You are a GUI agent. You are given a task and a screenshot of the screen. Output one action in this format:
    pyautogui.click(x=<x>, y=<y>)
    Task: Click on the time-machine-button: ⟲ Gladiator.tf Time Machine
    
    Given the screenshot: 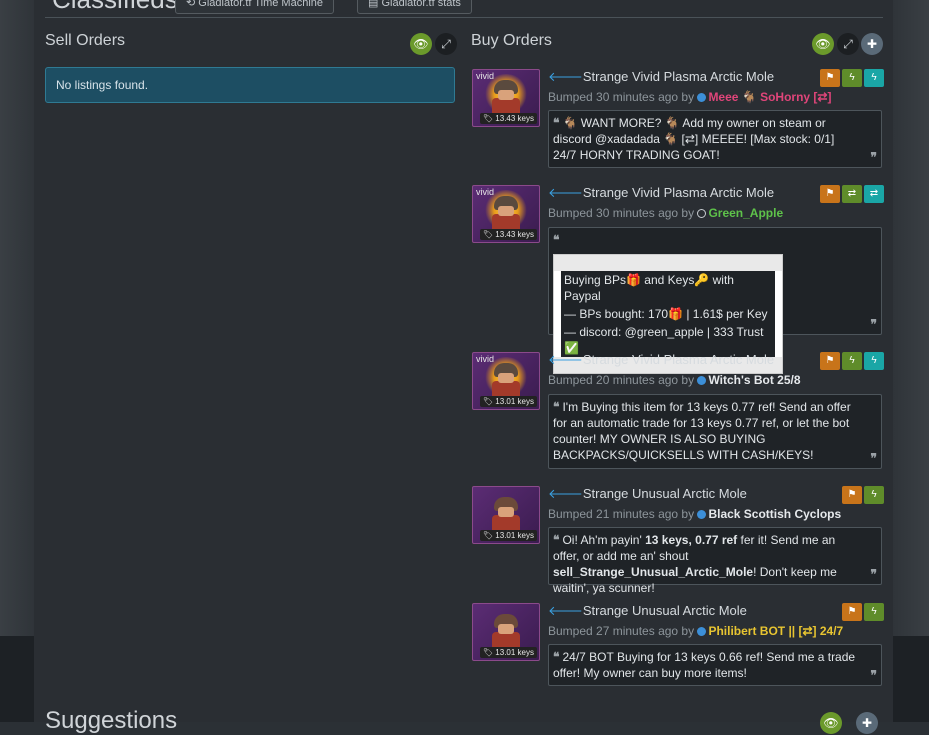 What is the action you would take?
    pyautogui.click(x=255, y=7)
    